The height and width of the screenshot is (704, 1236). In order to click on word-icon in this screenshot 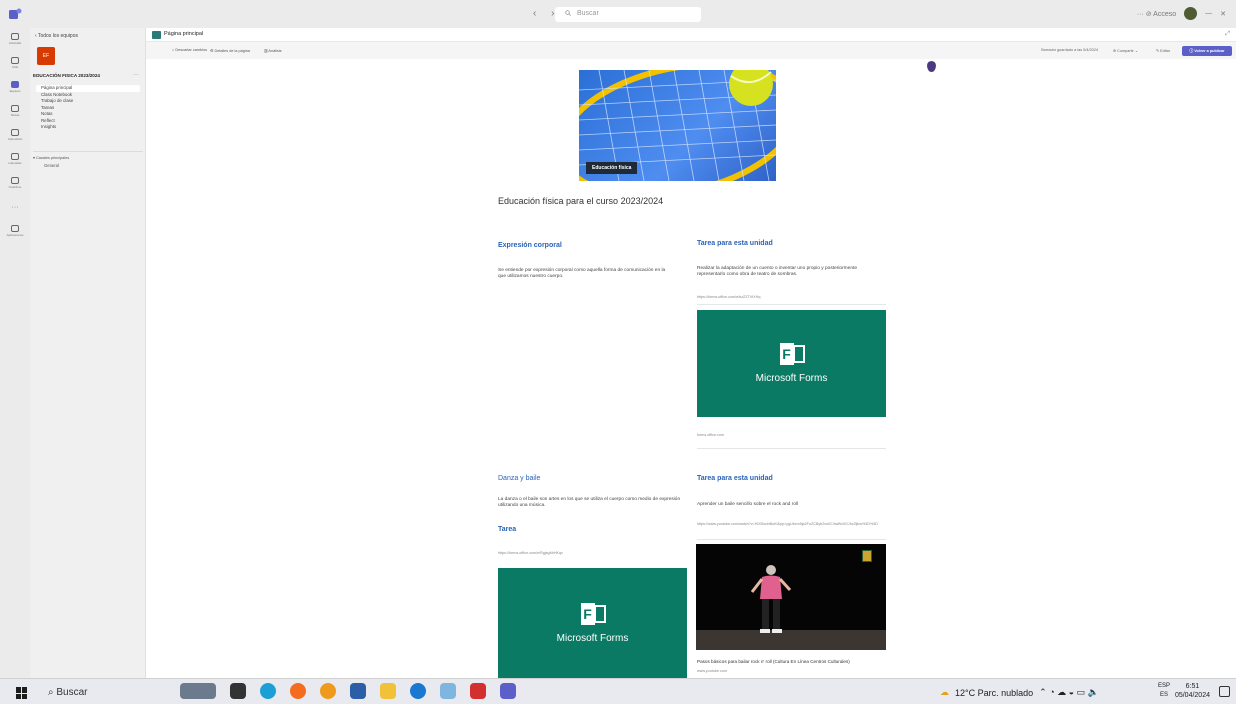, I will do `click(358, 691)`.